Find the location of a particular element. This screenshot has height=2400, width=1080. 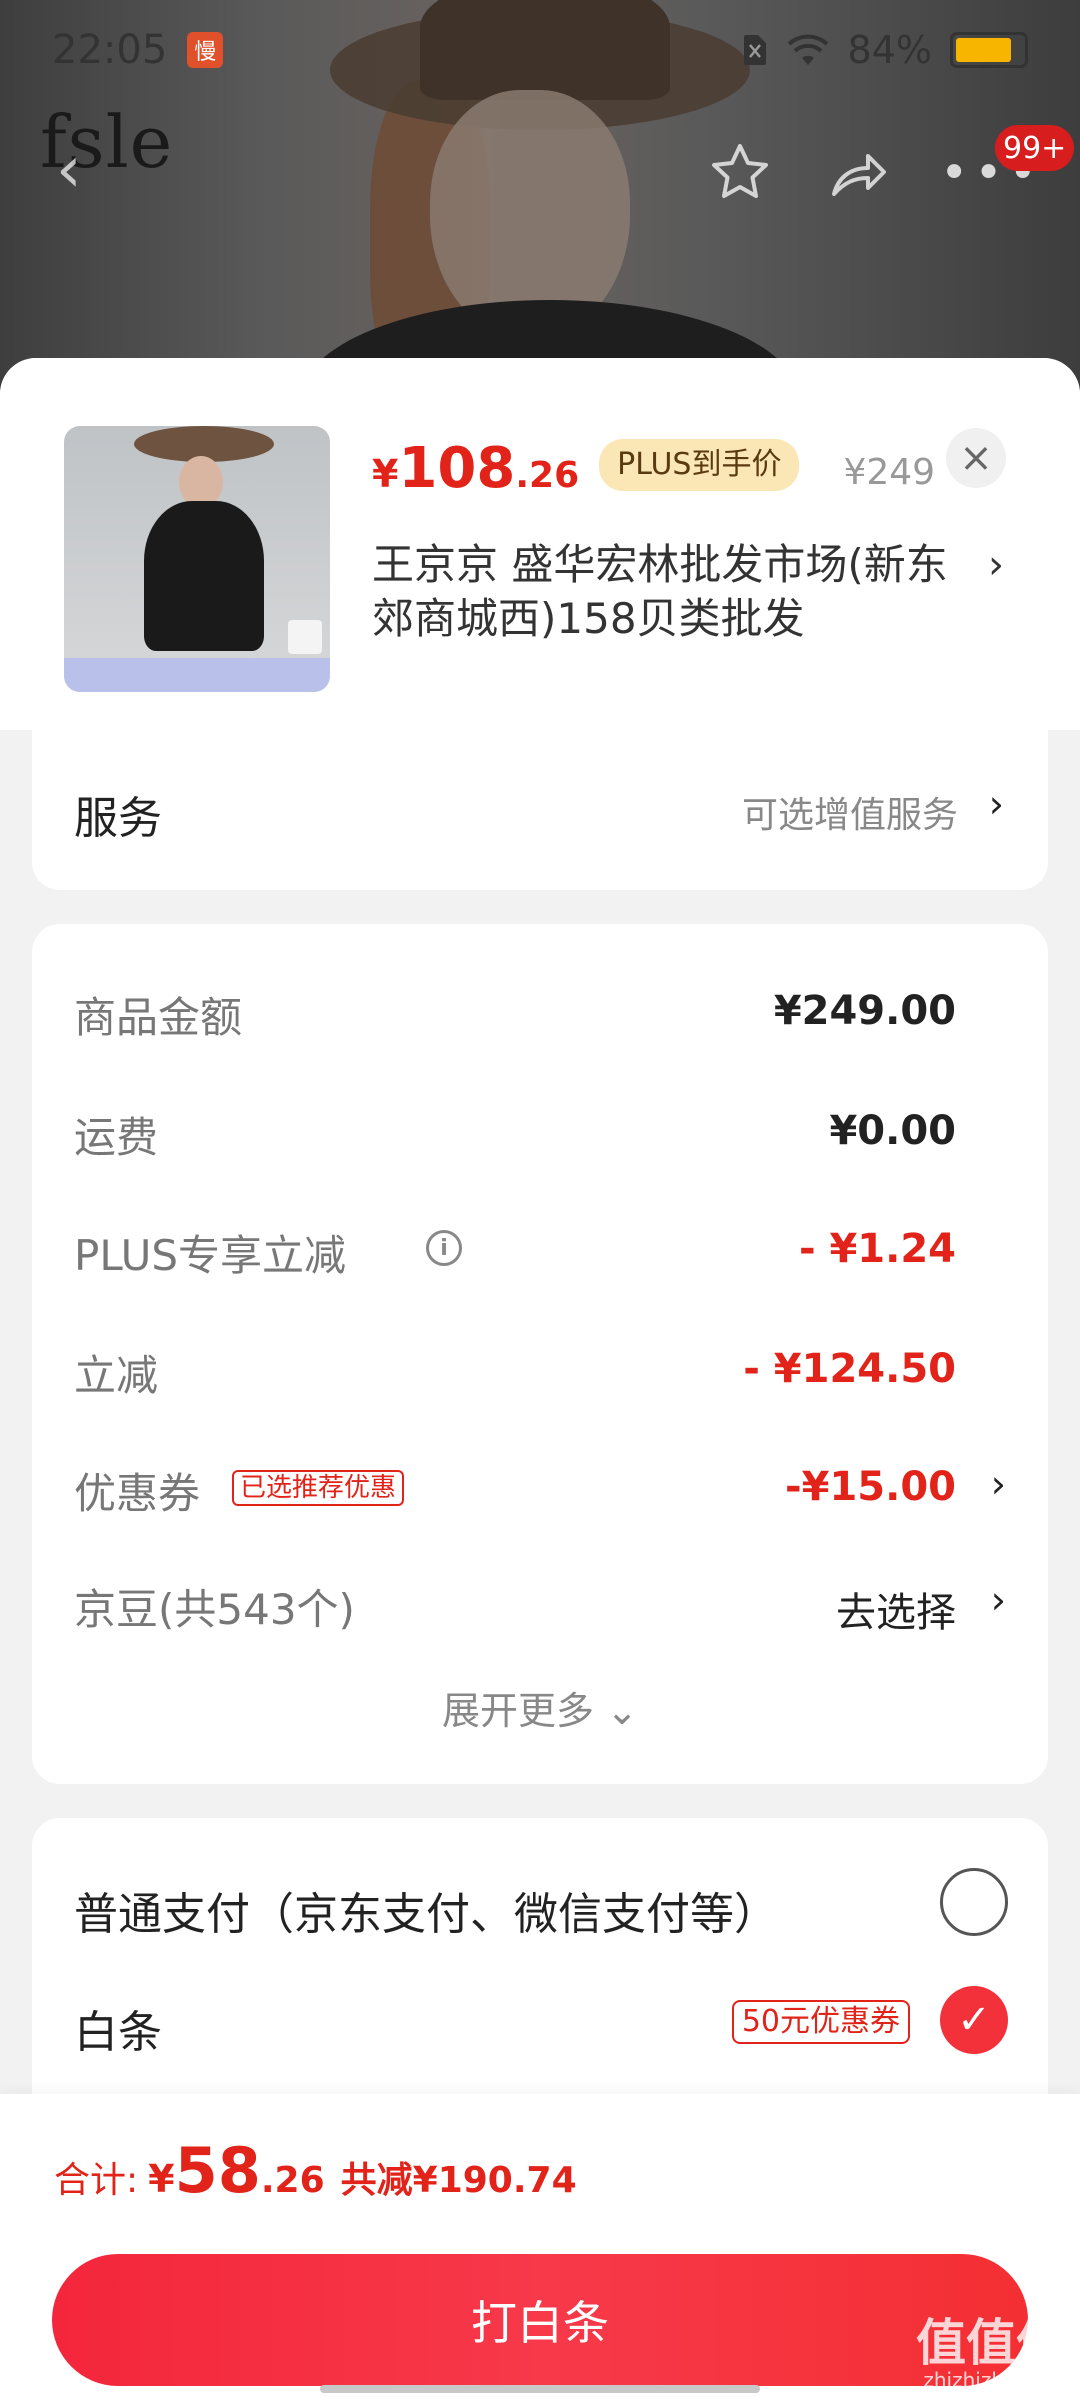

amount-label: PLUS专享立减 is located at coordinates (210, 1255).